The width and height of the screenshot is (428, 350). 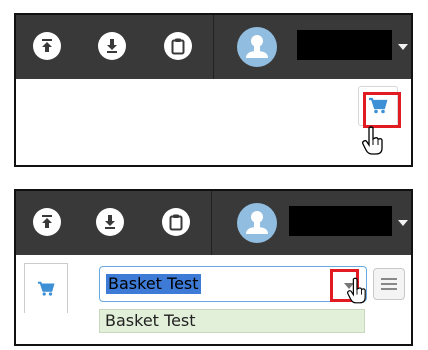 What do you see at coordinates (153, 284) in the screenshot?
I see `basket-select-value: Basket Test` at bounding box center [153, 284].